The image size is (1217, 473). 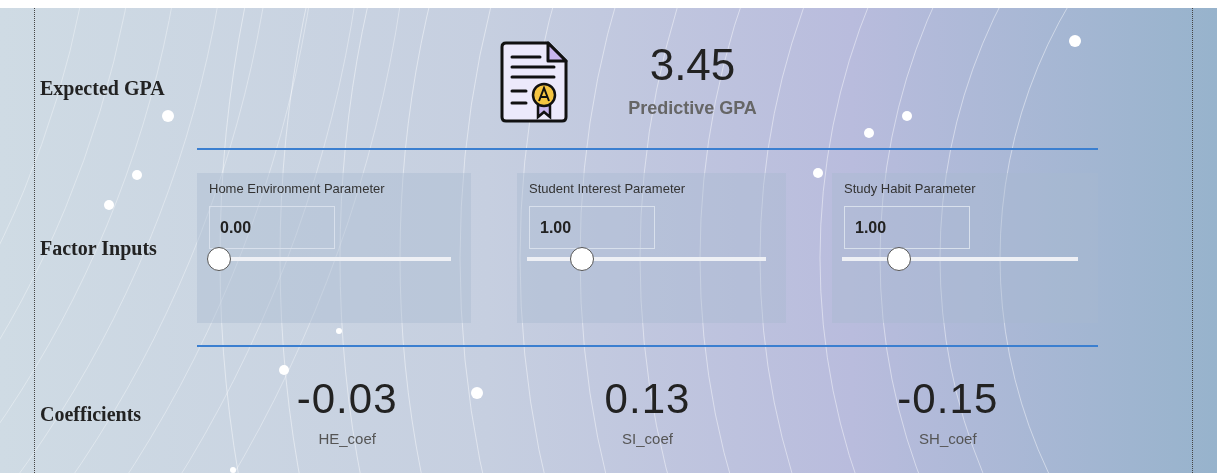 What do you see at coordinates (103, 89) in the screenshot?
I see `section-label: Expected GPA` at bounding box center [103, 89].